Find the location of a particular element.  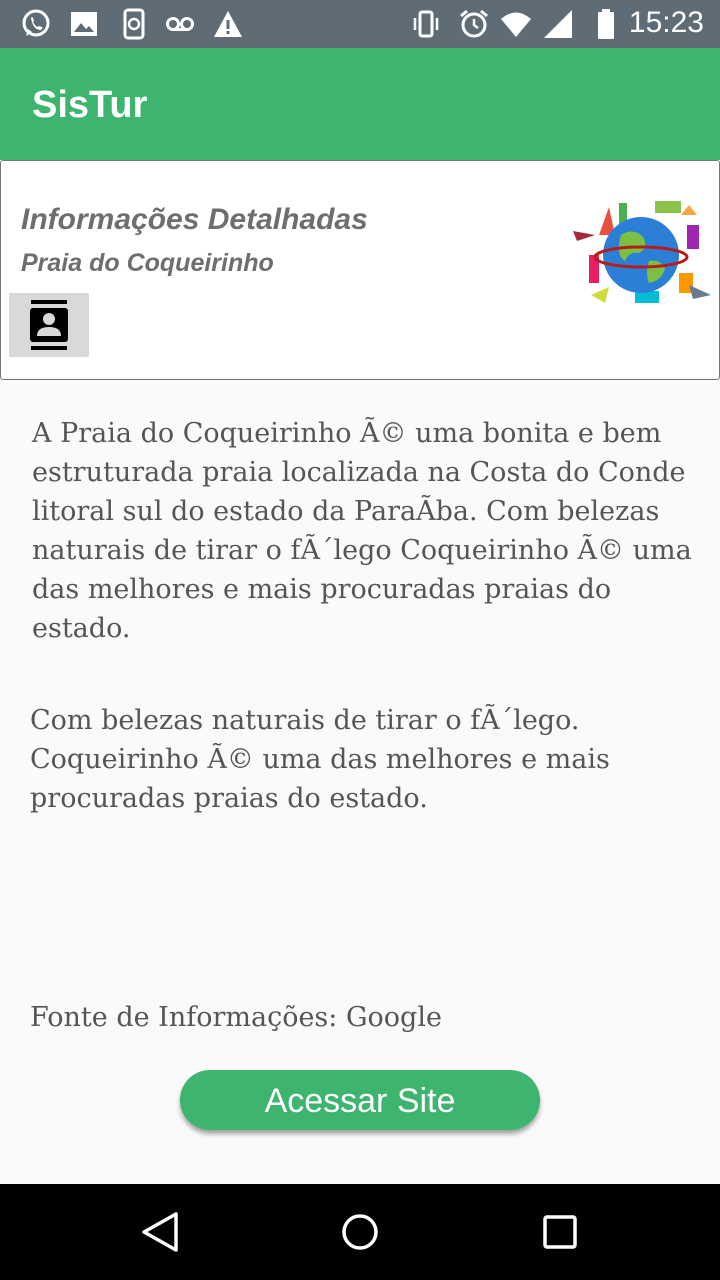

signal-icon is located at coordinates (558, 24).